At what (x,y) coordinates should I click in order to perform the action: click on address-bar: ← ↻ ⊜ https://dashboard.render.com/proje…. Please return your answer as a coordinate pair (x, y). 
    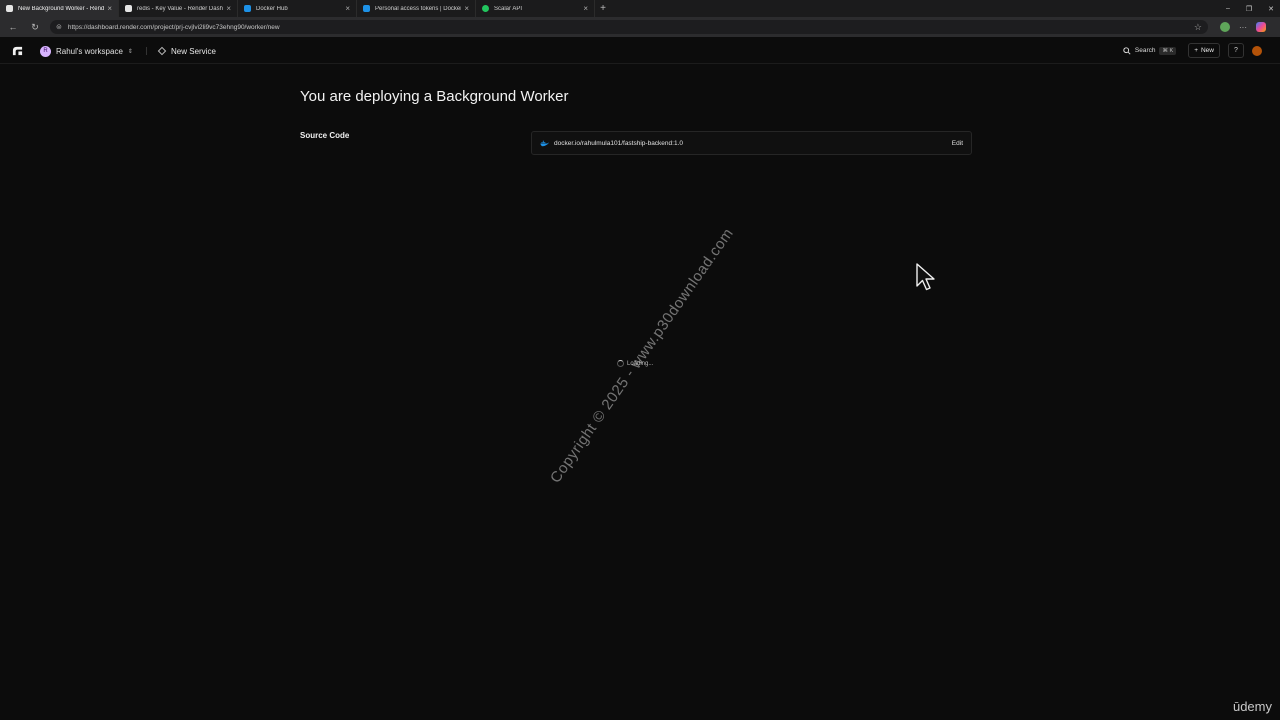
    Looking at the image, I should click on (640, 27).